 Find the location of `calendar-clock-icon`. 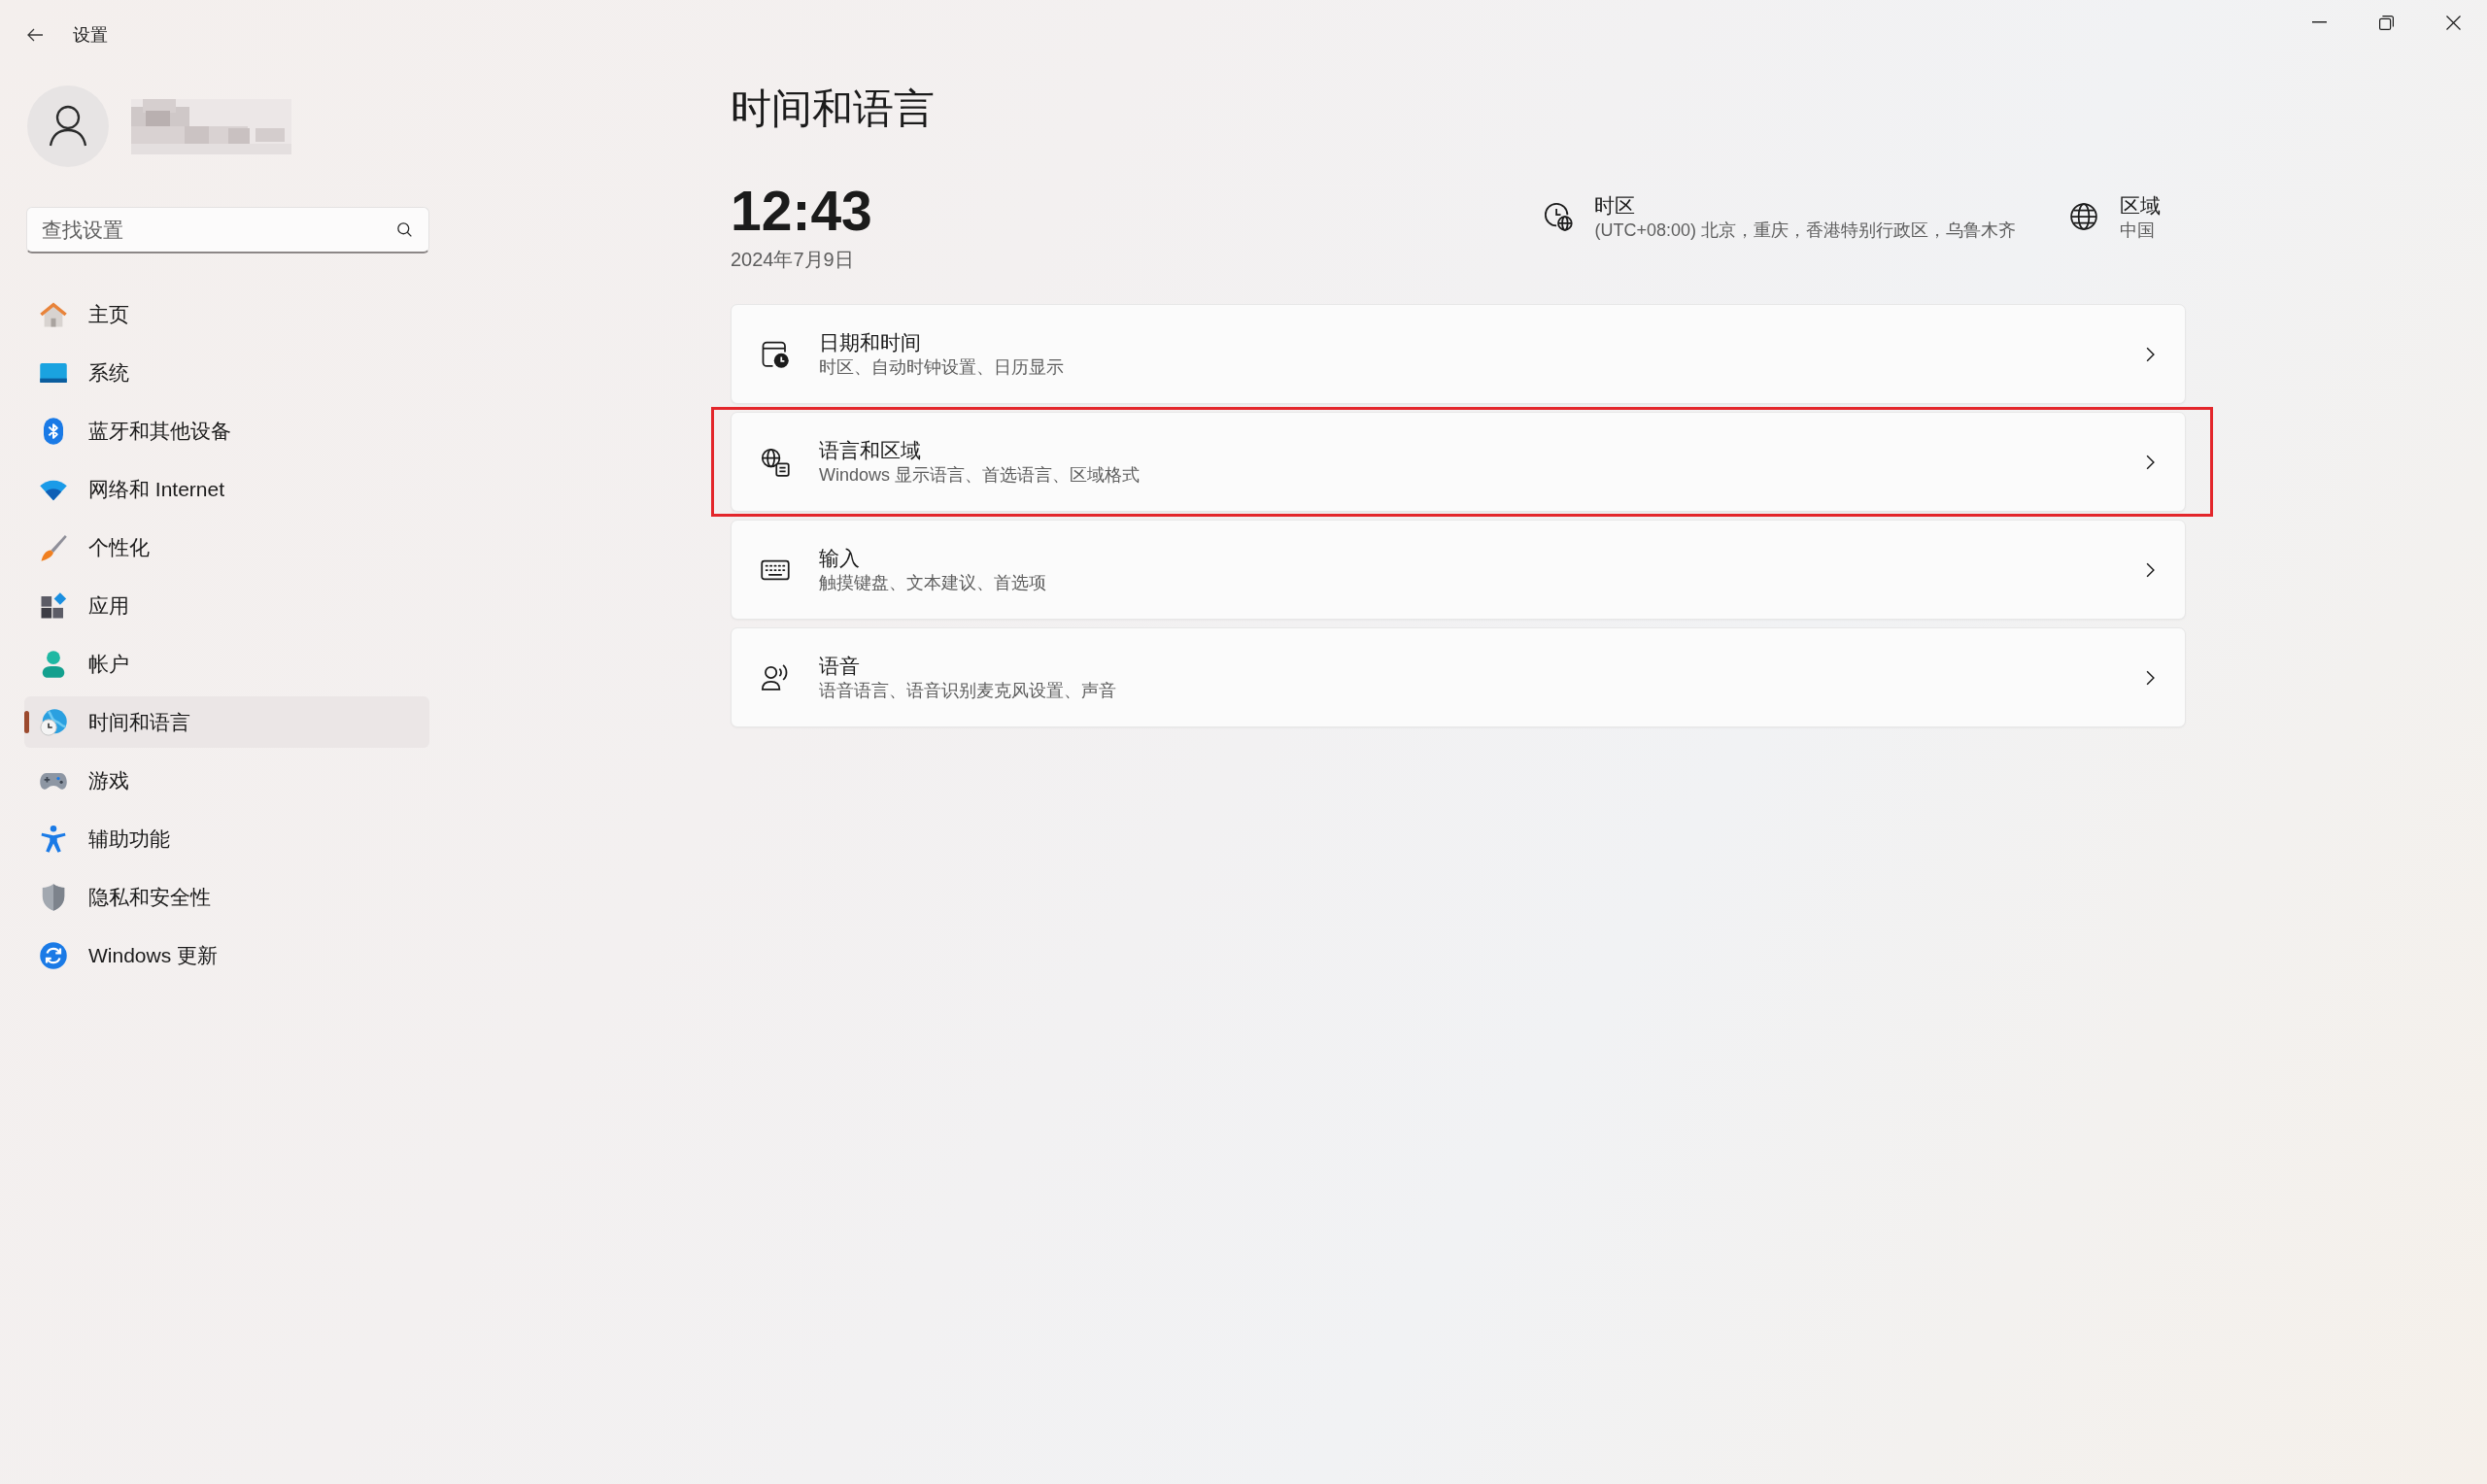

calendar-clock-icon is located at coordinates (775, 354).